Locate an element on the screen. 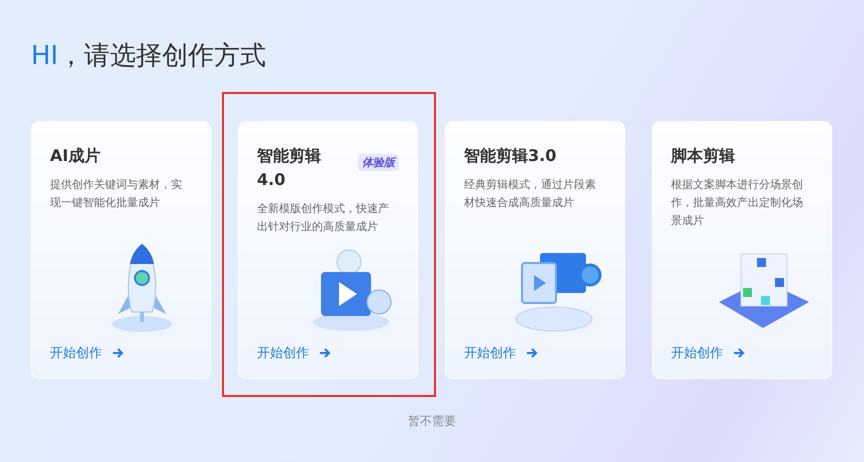 This screenshot has height=462, width=864. option-card: AI成片 提供创作关键词与素材，实现一键智能化批量成片 开始创作 is located at coordinates (121, 250).